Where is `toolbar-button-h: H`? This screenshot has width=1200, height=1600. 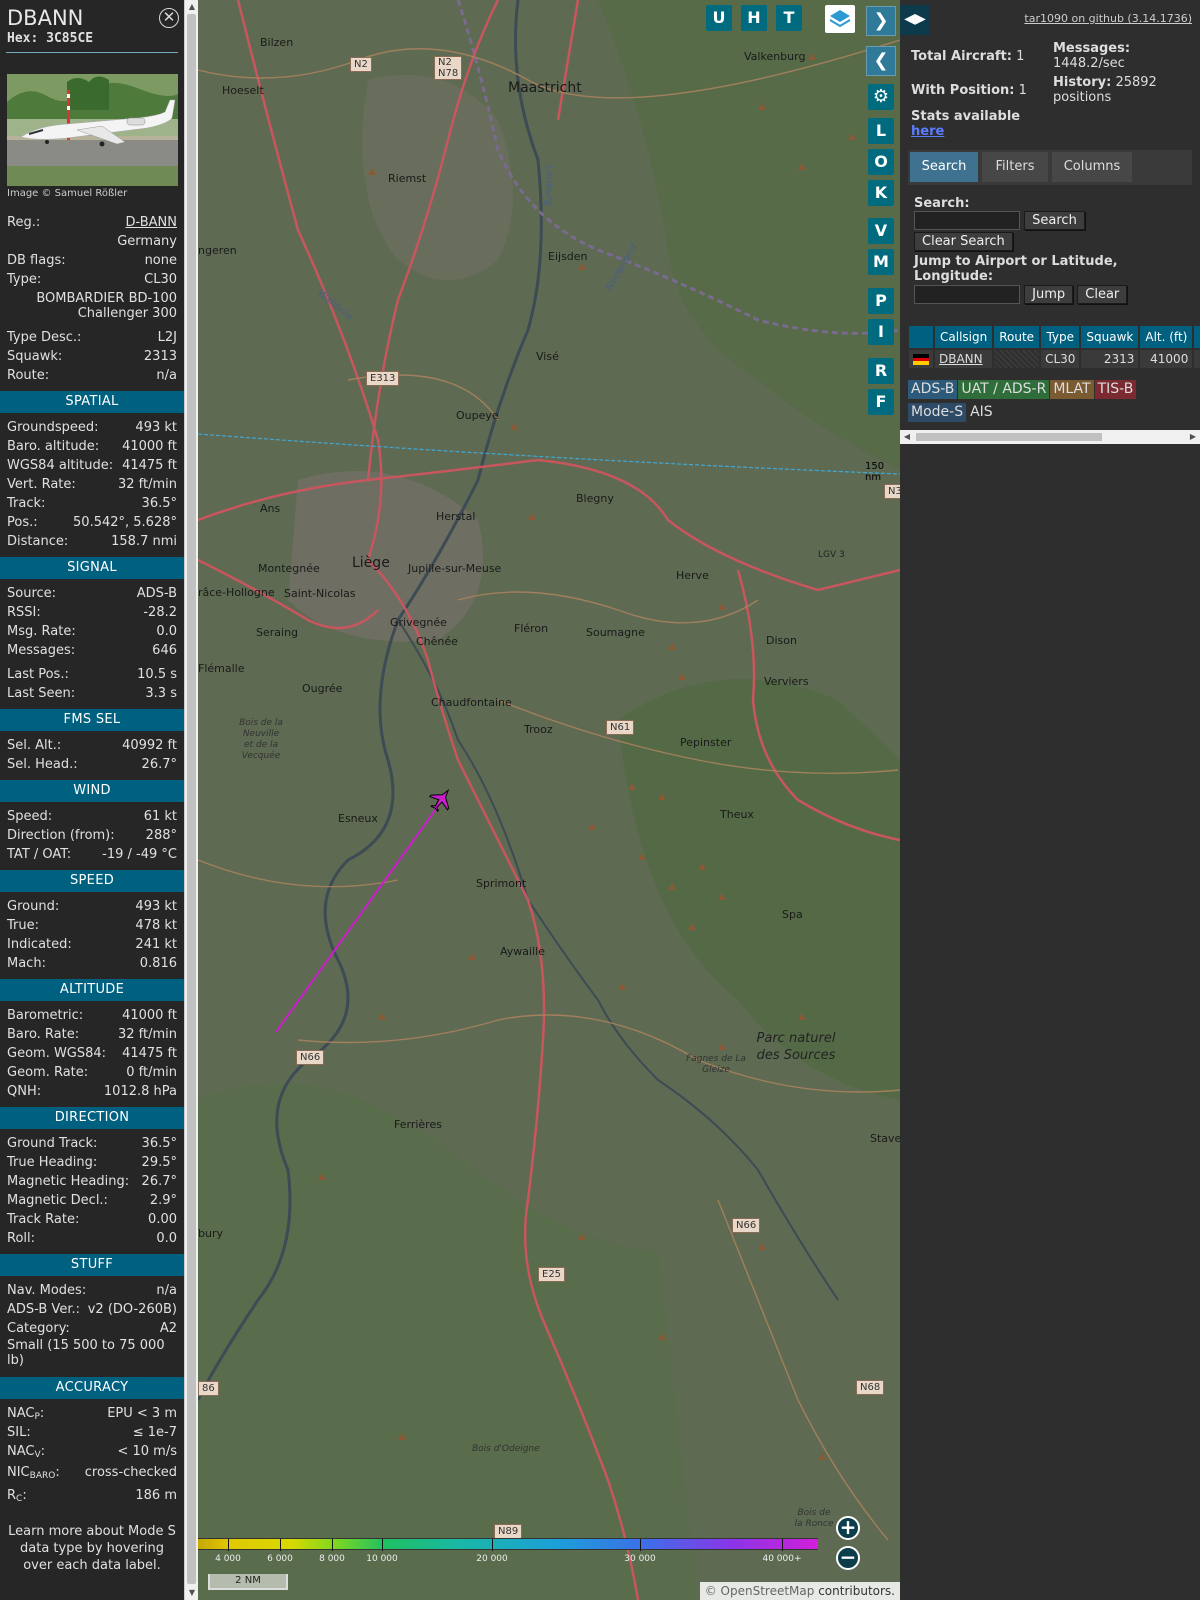
toolbar-button-h: H is located at coordinates (754, 18).